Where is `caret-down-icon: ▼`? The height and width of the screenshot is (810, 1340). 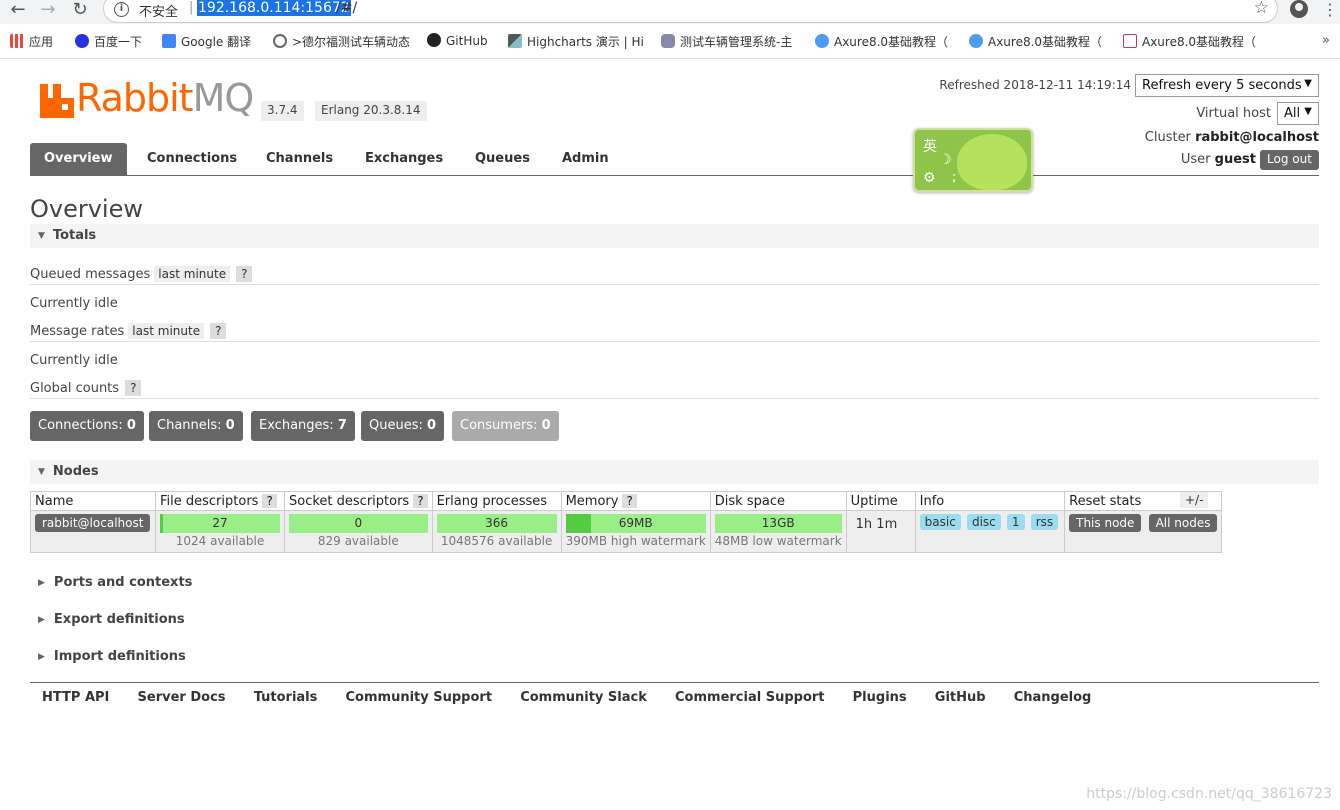
caret-down-icon: ▼ is located at coordinates (1308, 83).